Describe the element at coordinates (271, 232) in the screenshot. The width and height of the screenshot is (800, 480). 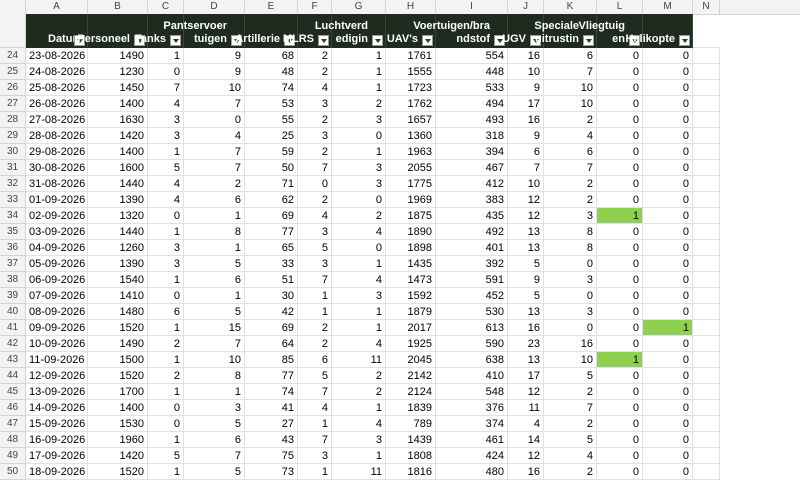
I see `table-cell: 77` at that location.